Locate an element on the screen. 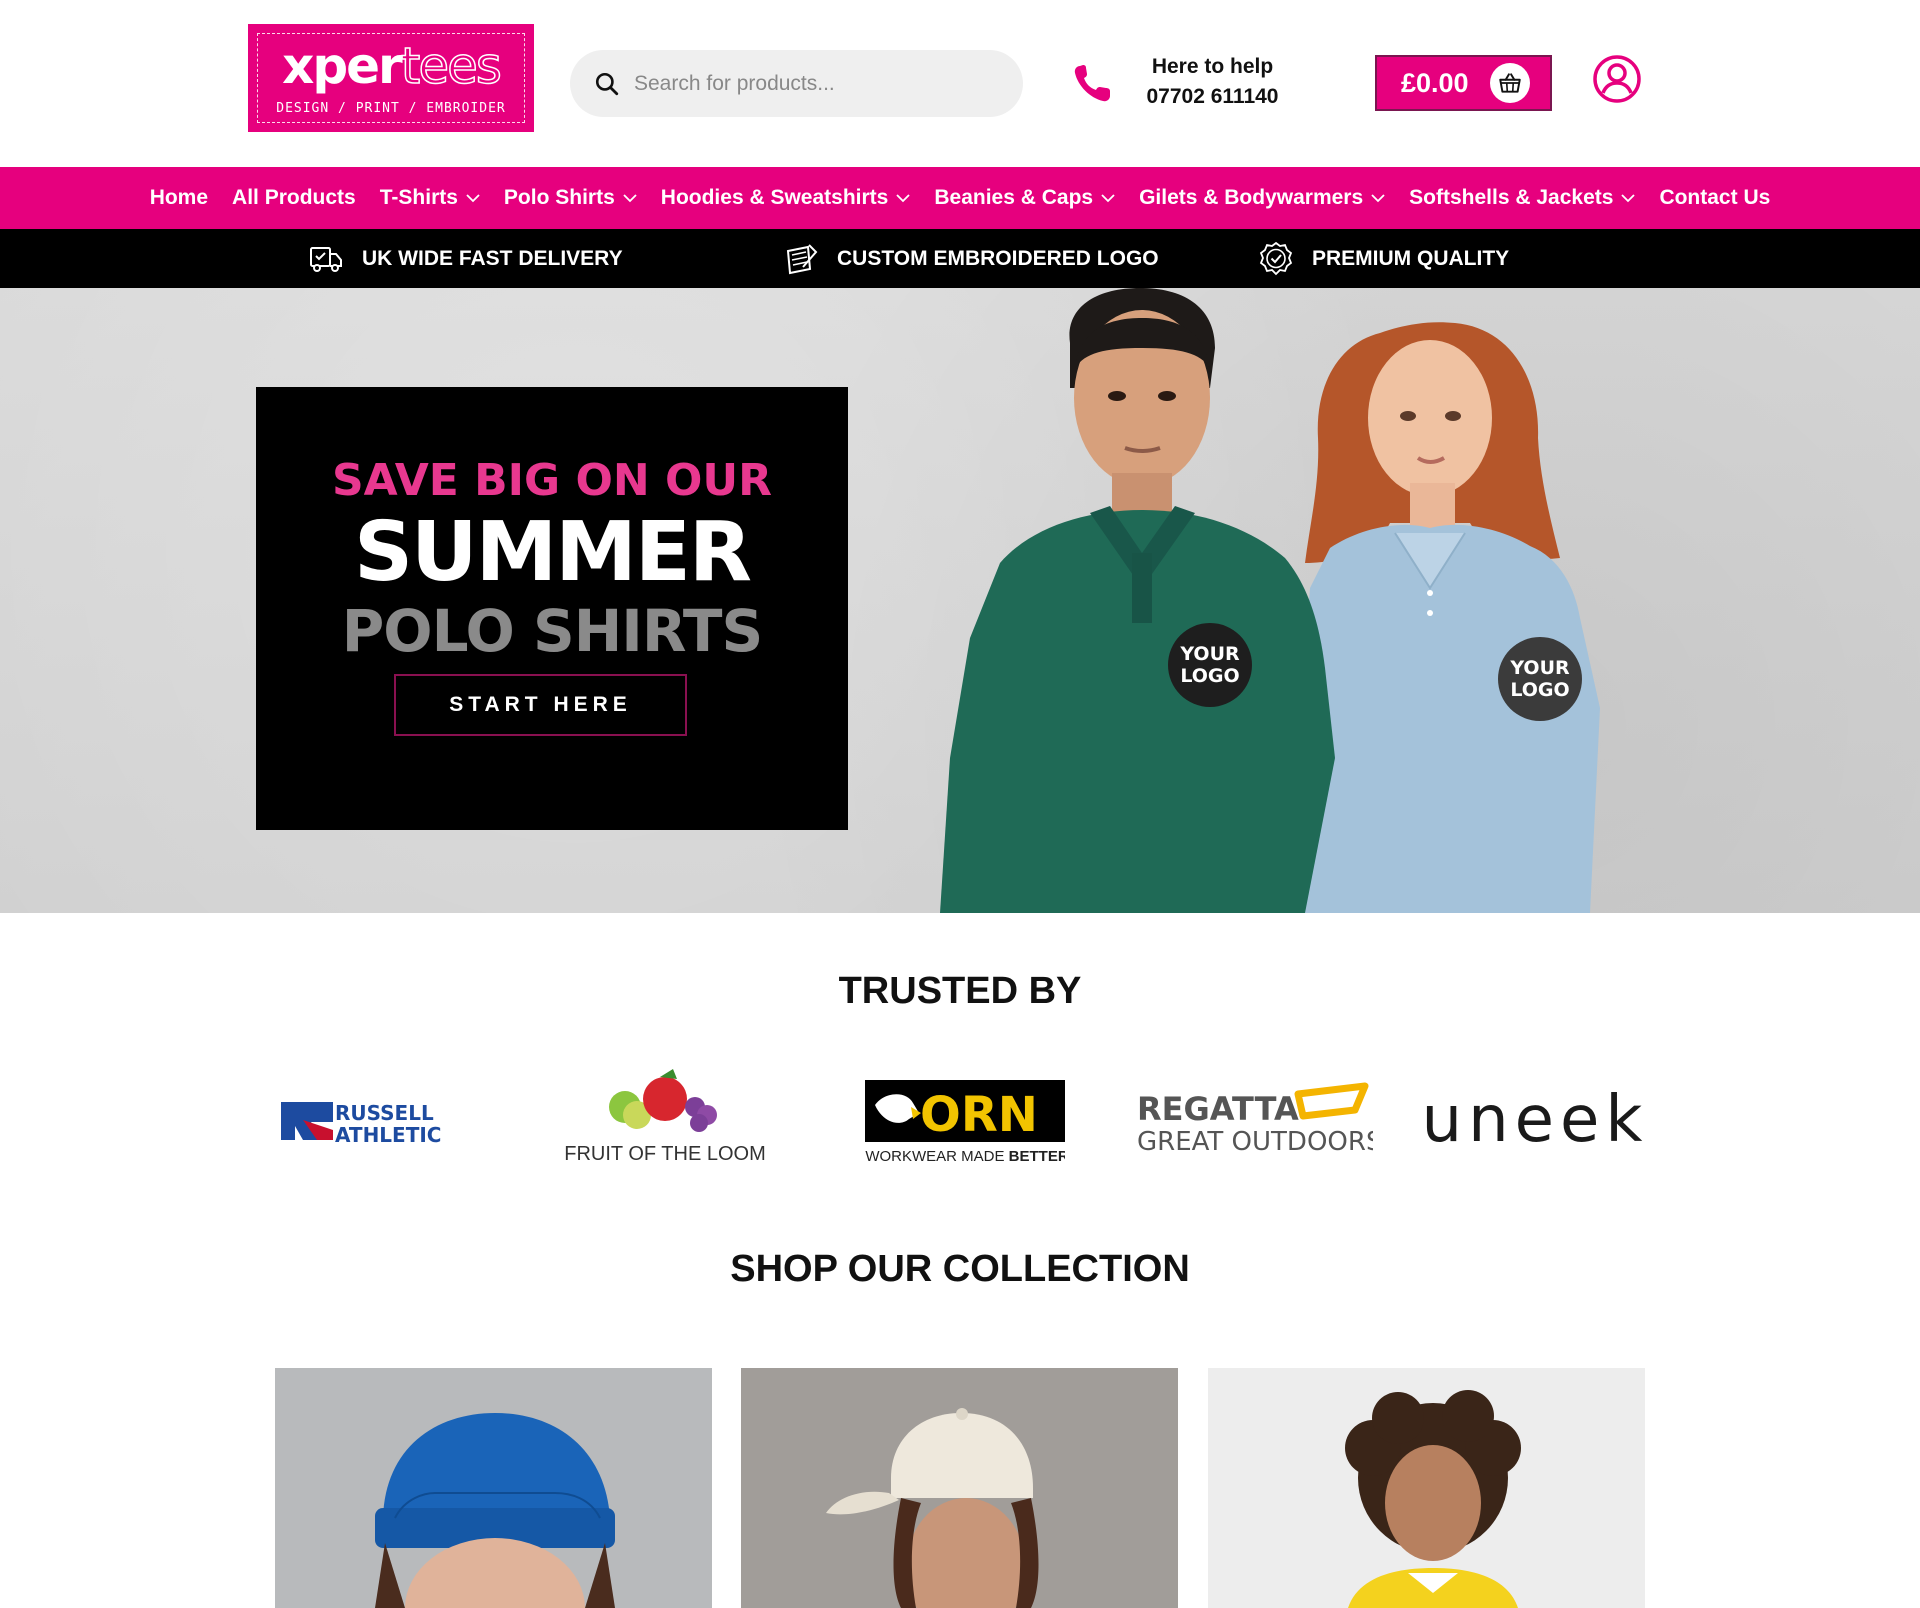  nav-item-polo-shirts: Polo Shirts is located at coordinates (570, 198).